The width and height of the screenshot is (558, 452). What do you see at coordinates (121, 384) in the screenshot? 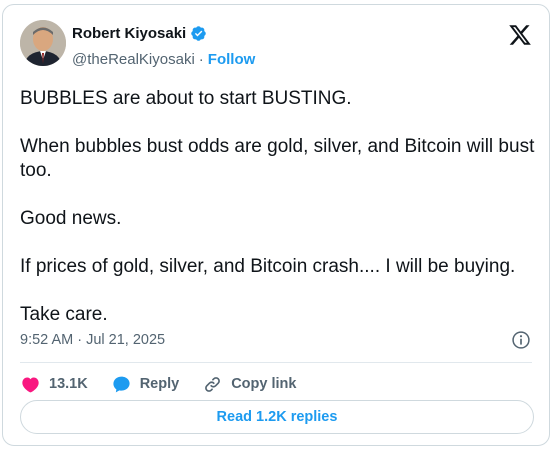
I see `chat-bubble-icon` at bounding box center [121, 384].